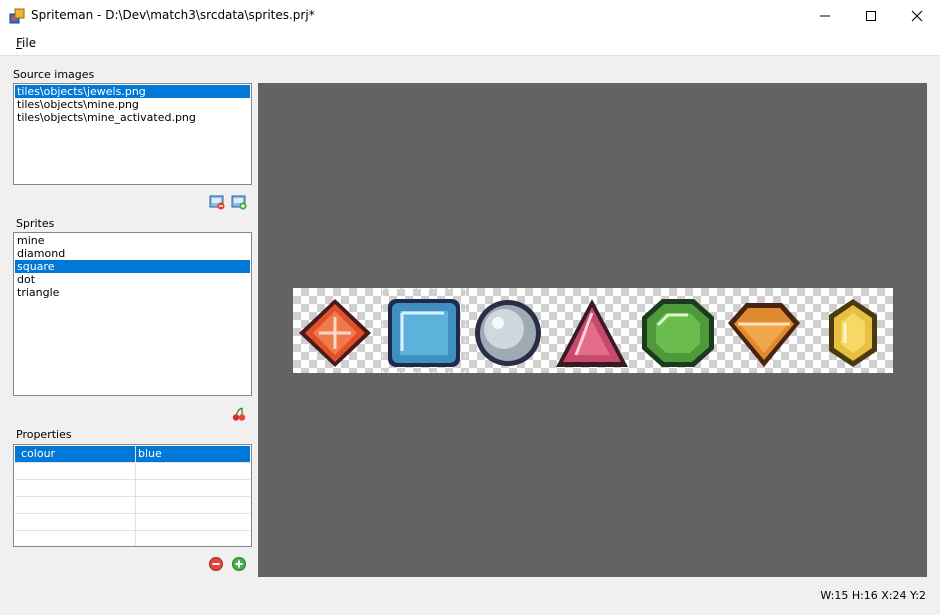  Describe the element at coordinates (764, 333) in the screenshot. I see `orange-diamond-gem-icon` at that location.